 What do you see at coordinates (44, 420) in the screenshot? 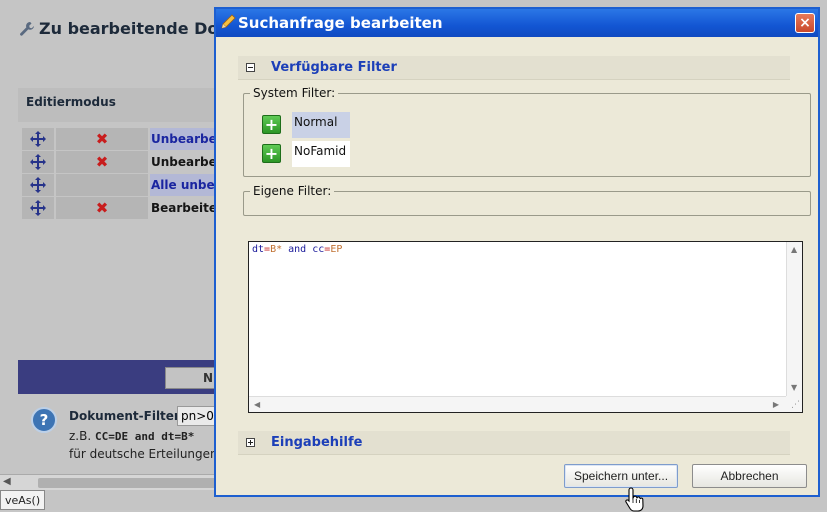
I see `question-icon: ?` at bounding box center [44, 420].